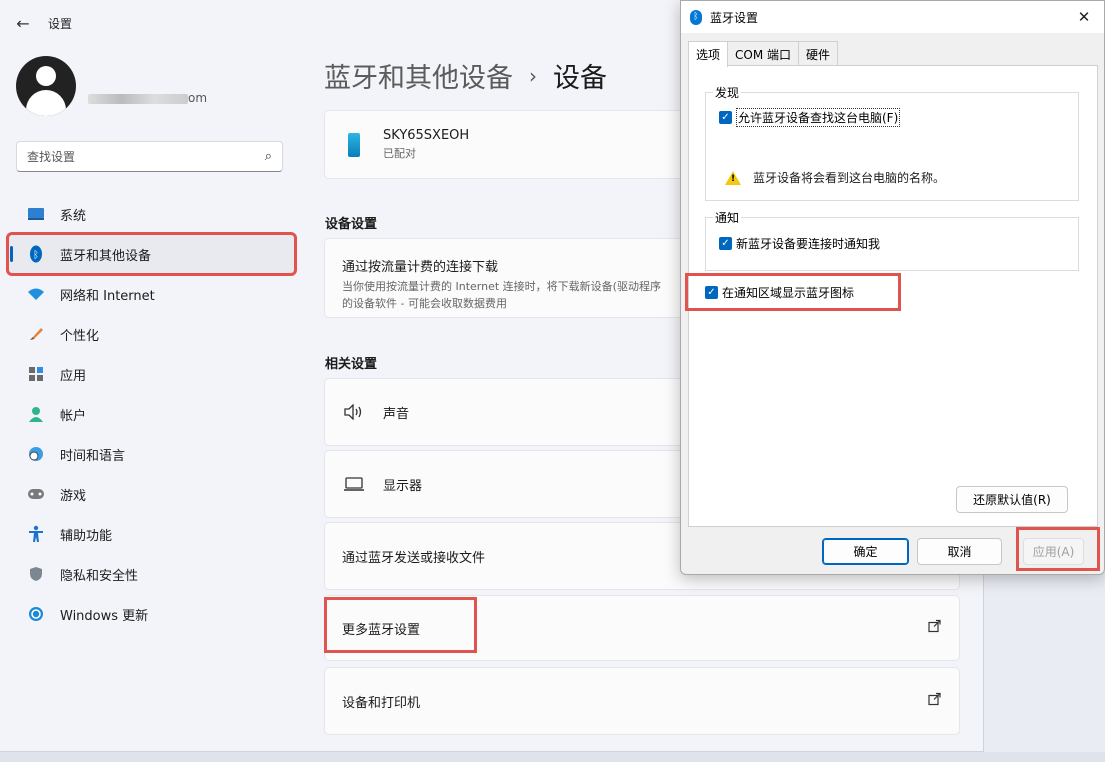 This screenshot has height=762, width=1105. Describe the element at coordinates (818, 53) in the screenshot. I see `tab-hardware: 硬件` at that location.